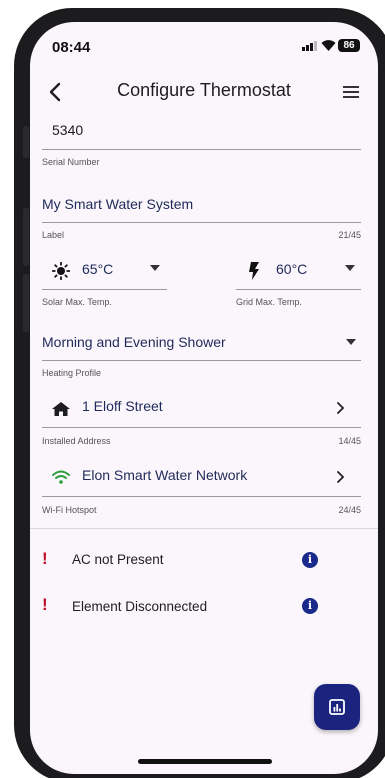  Describe the element at coordinates (72, 373) in the screenshot. I see `heating-profile-label: Heating Profile` at that location.